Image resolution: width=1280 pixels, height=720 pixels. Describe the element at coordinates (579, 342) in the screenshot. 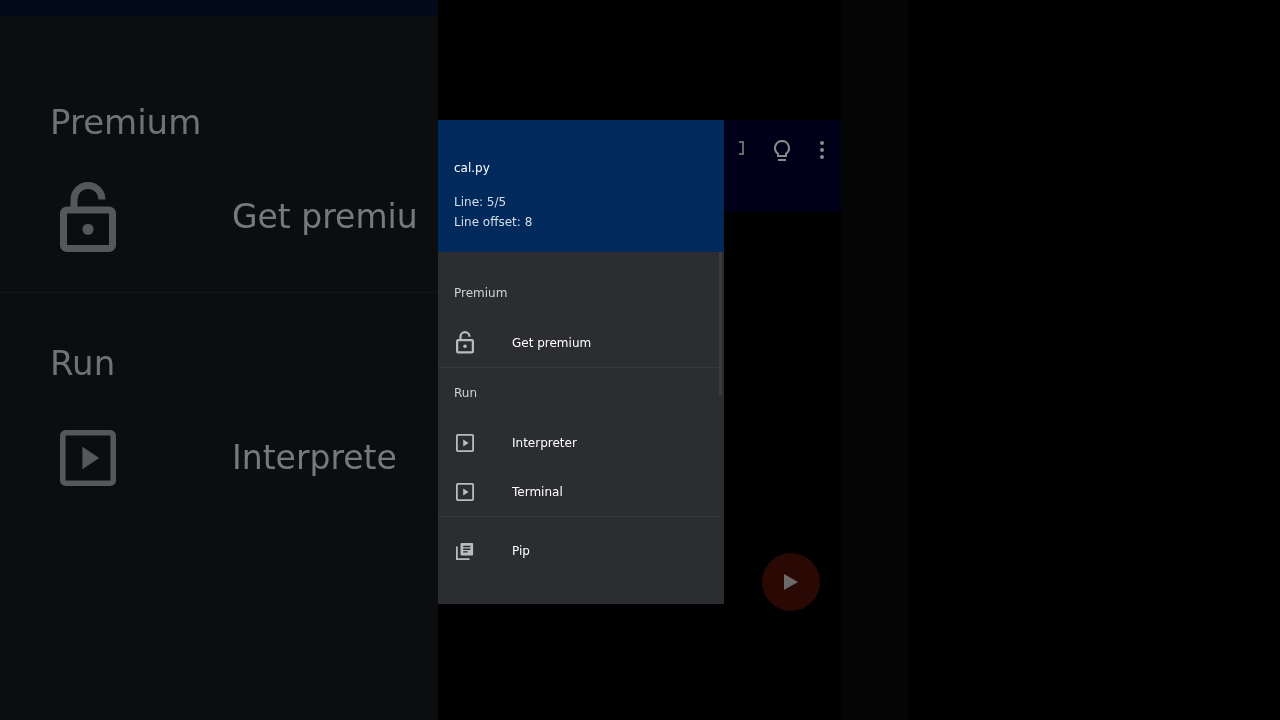

I see `menu-item: Get premium` at that location.